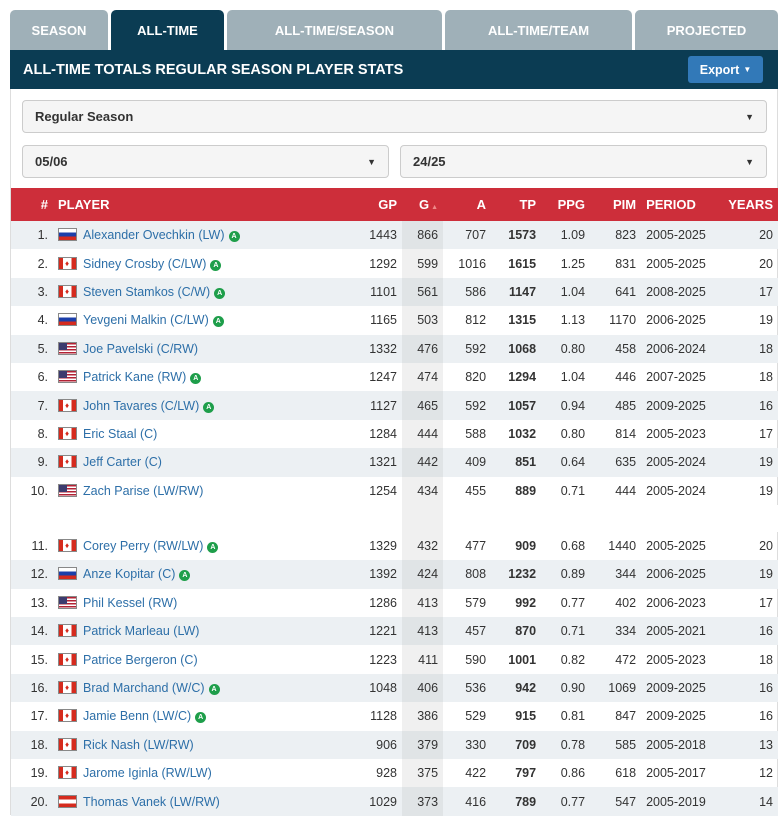  Describe the element at coordinates (151, 802) in the screenshot. I see `player-link: Thomas Vanek (LW/RW)` at that location.